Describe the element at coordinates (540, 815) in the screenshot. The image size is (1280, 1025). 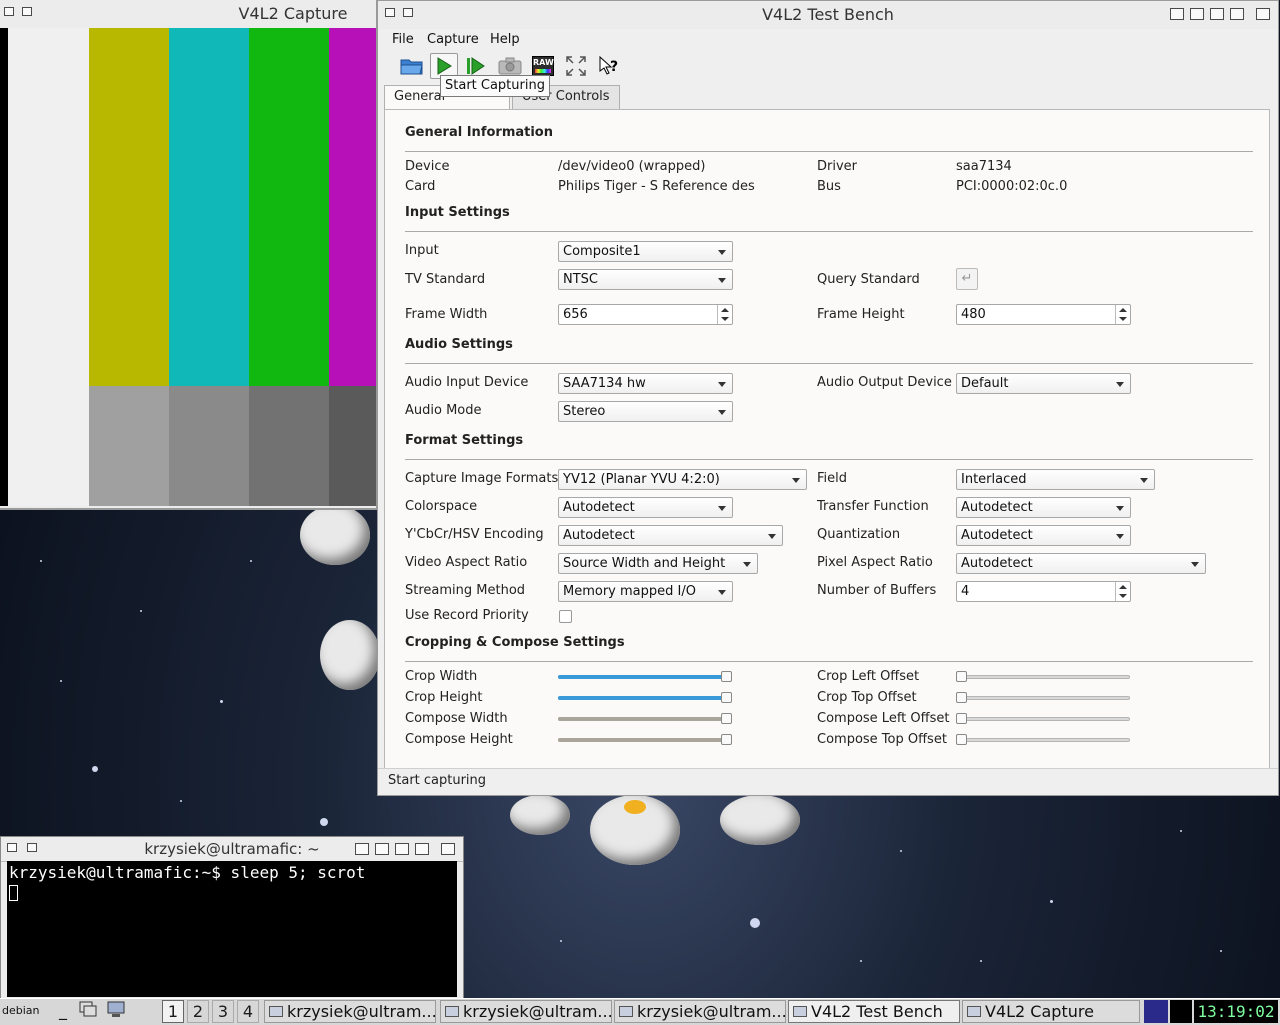
I see `tux-decoration` at that location.